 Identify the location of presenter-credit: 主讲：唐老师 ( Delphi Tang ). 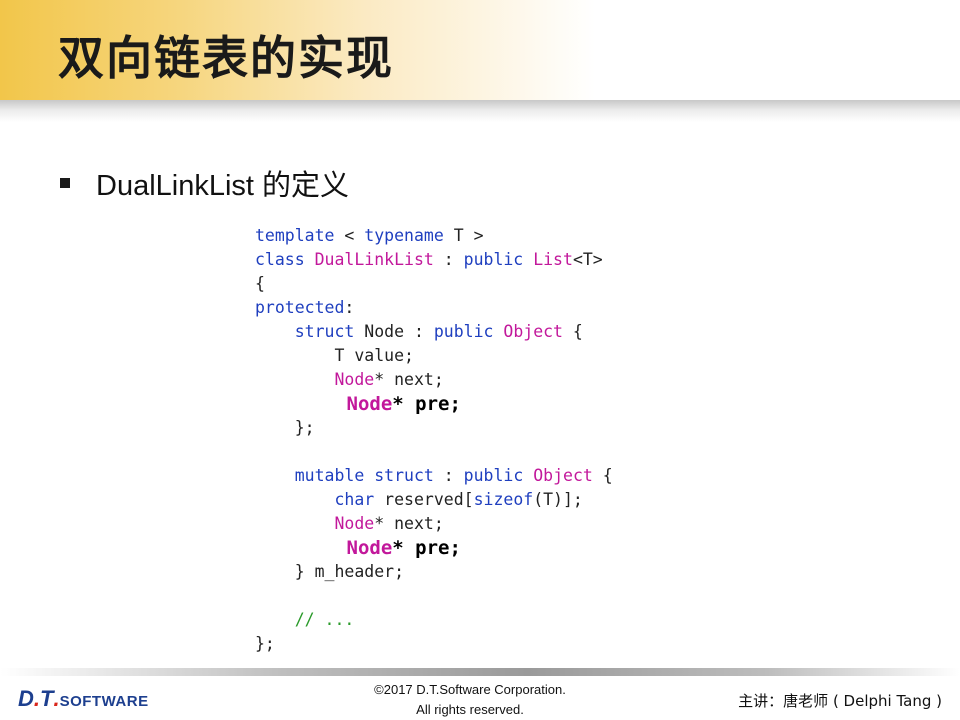
(840, 701).